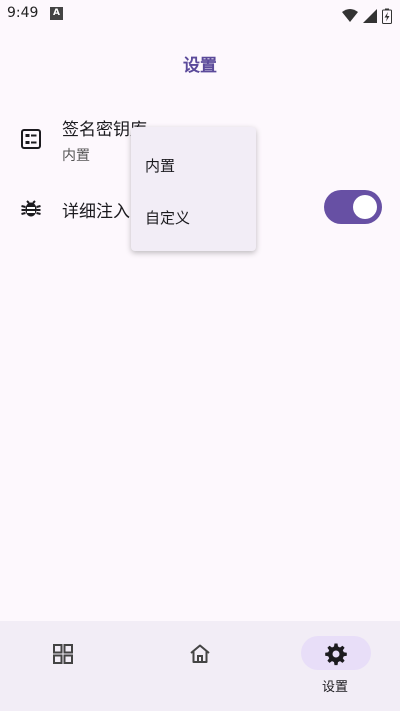  Describe the element at coordinates (96, 212) in the screenshot. I see `setting-title: 详细注入` at that location.